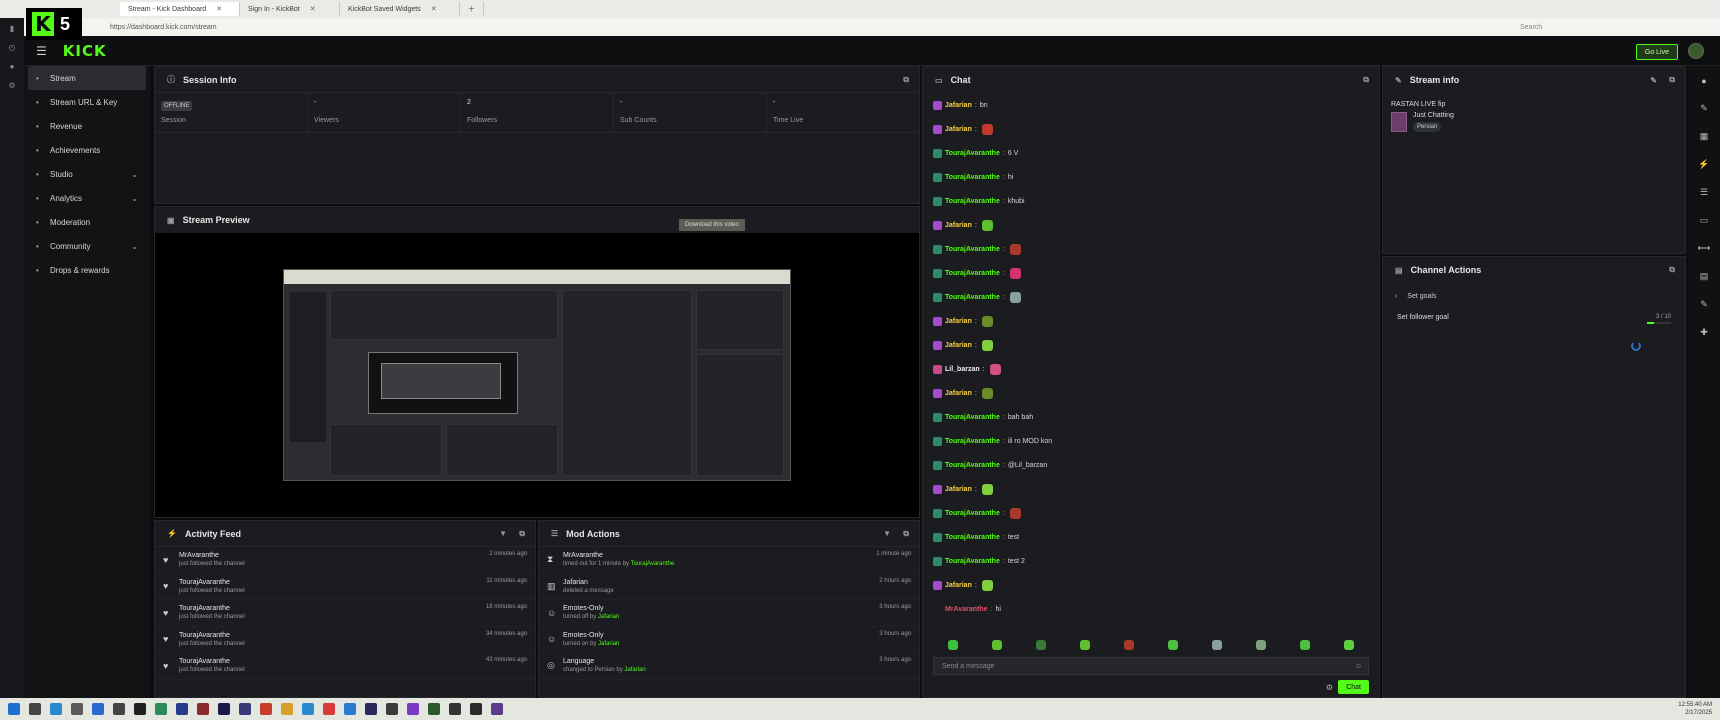 The height and width of the screenshot is (720, 1720). What do you see at coordinates (87, 198) in the screenshot?
I see `sidebar-item-analytics: • Analytics ⌄` at bounding box center [87, 198].